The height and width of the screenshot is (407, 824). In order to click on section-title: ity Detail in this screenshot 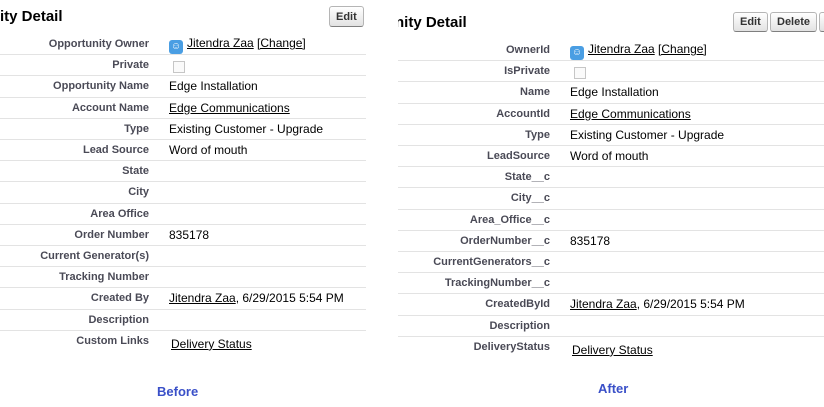, I will do `click(31, 16)`.